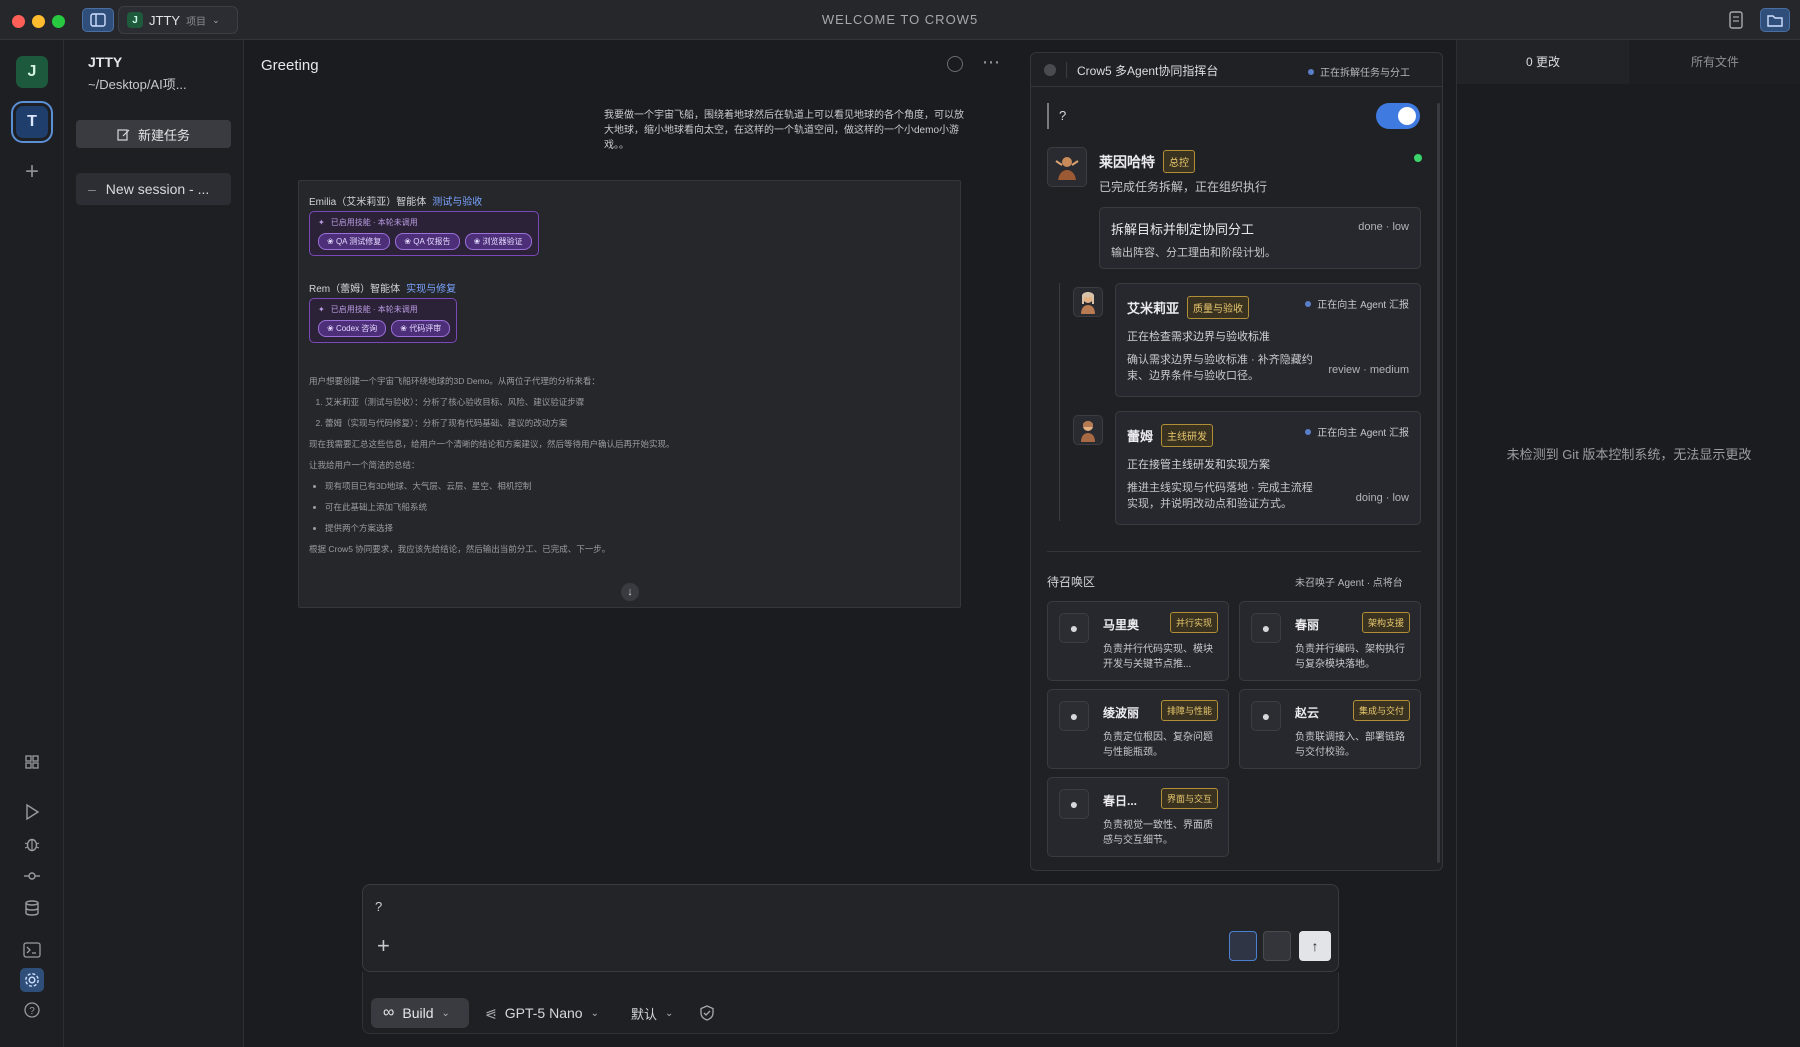 Image resolution: width=1800 pixels, height=1047 pixels. What do you see at coordinates (165, 20) in the screenshot?
I see `project-switcher-name: JTTY` at bounding box center [165, 20].